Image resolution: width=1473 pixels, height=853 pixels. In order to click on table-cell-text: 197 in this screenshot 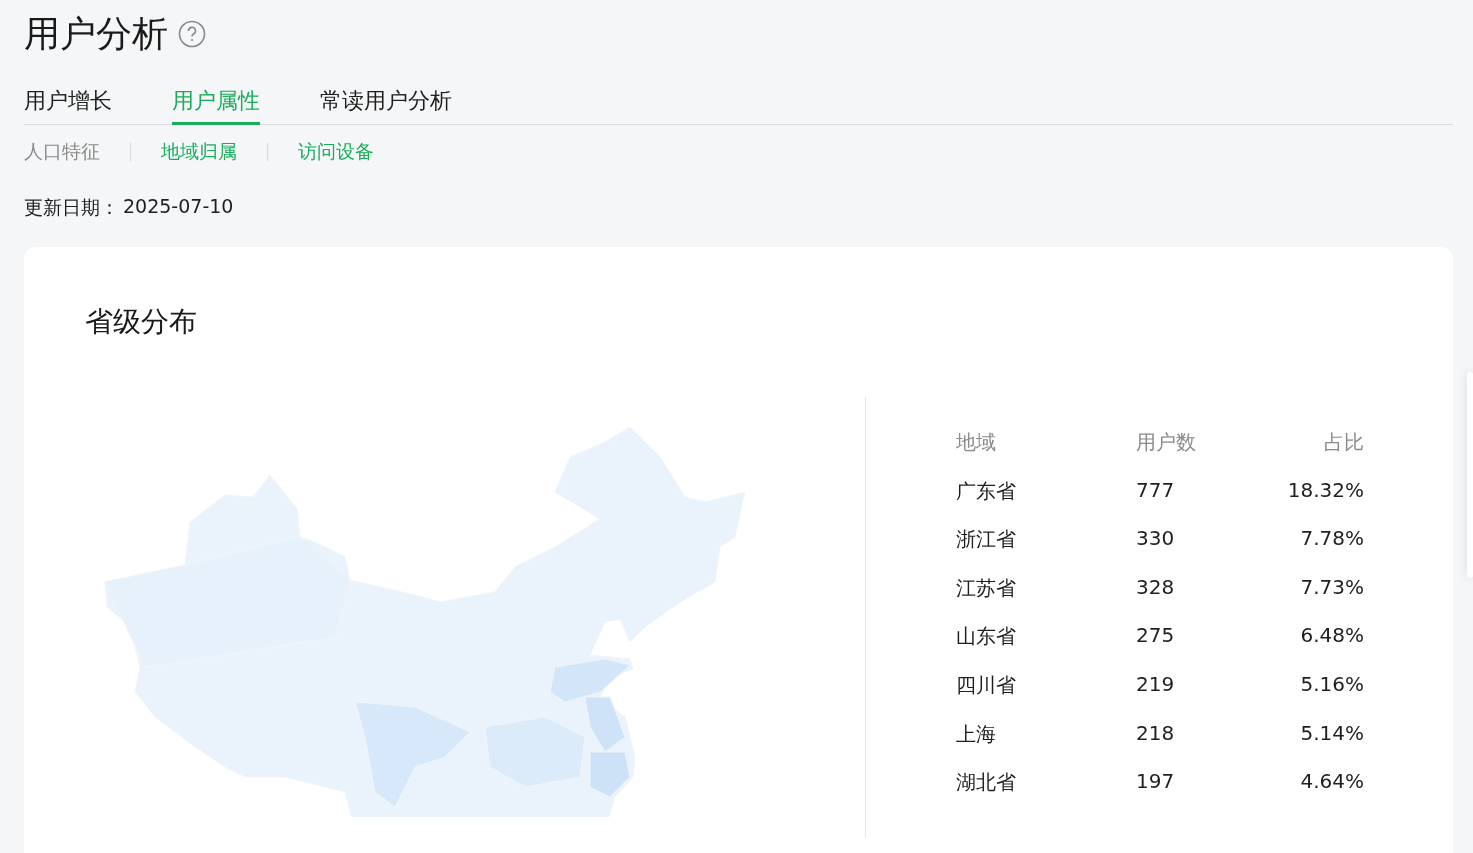, I will do `click(1156, 782)`.